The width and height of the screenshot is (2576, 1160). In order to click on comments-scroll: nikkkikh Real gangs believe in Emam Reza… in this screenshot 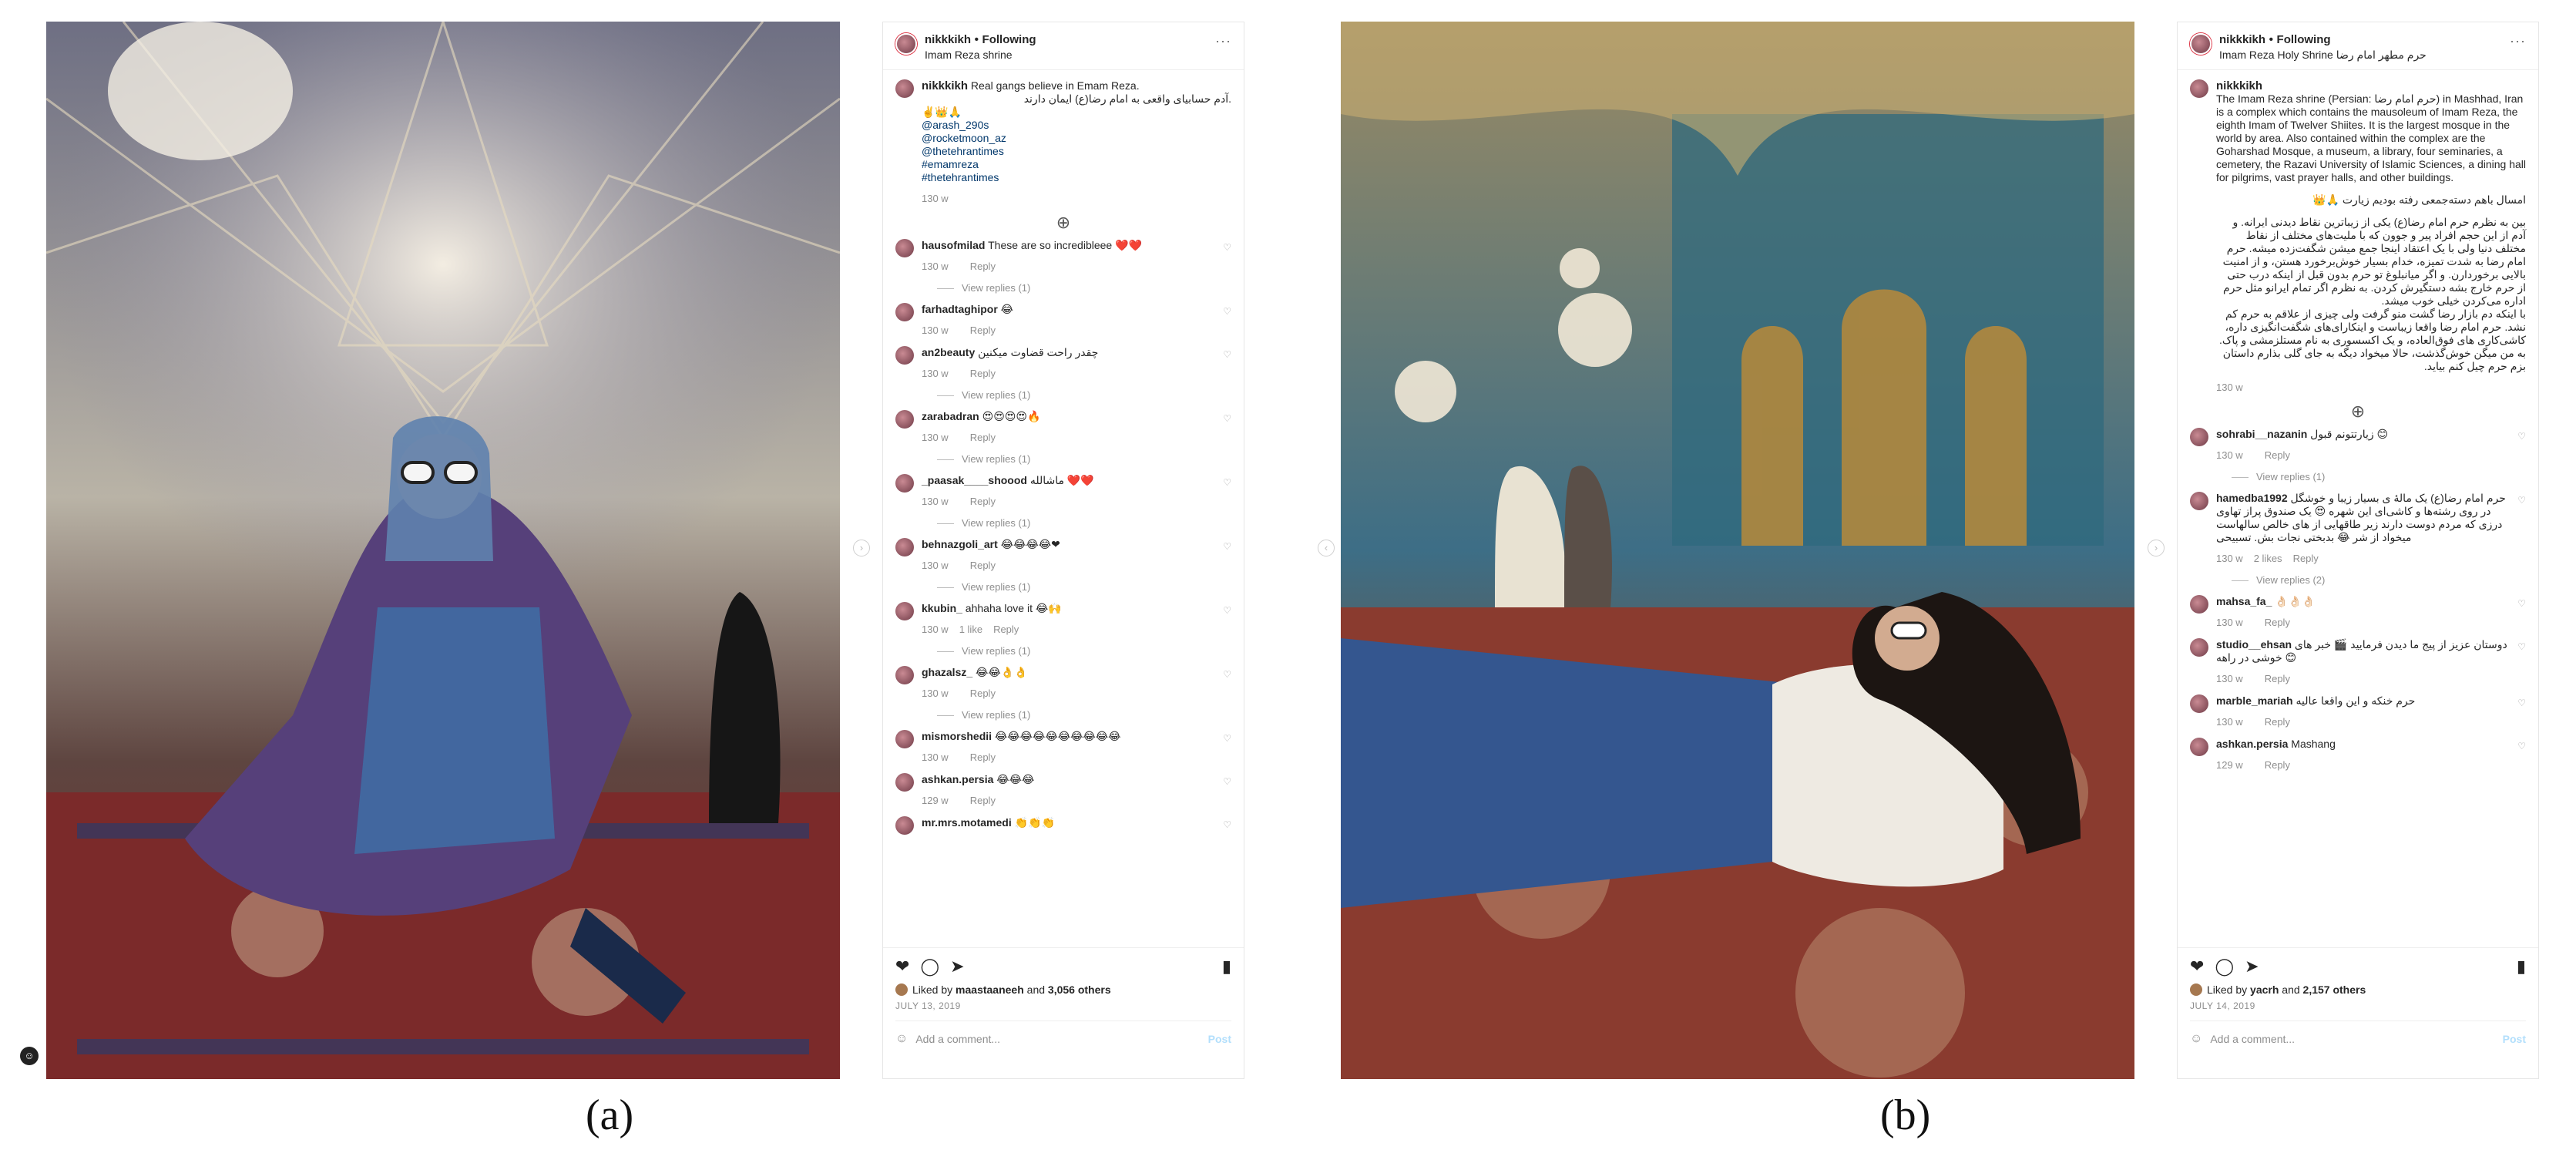, I will do `click(1063, 525)`.